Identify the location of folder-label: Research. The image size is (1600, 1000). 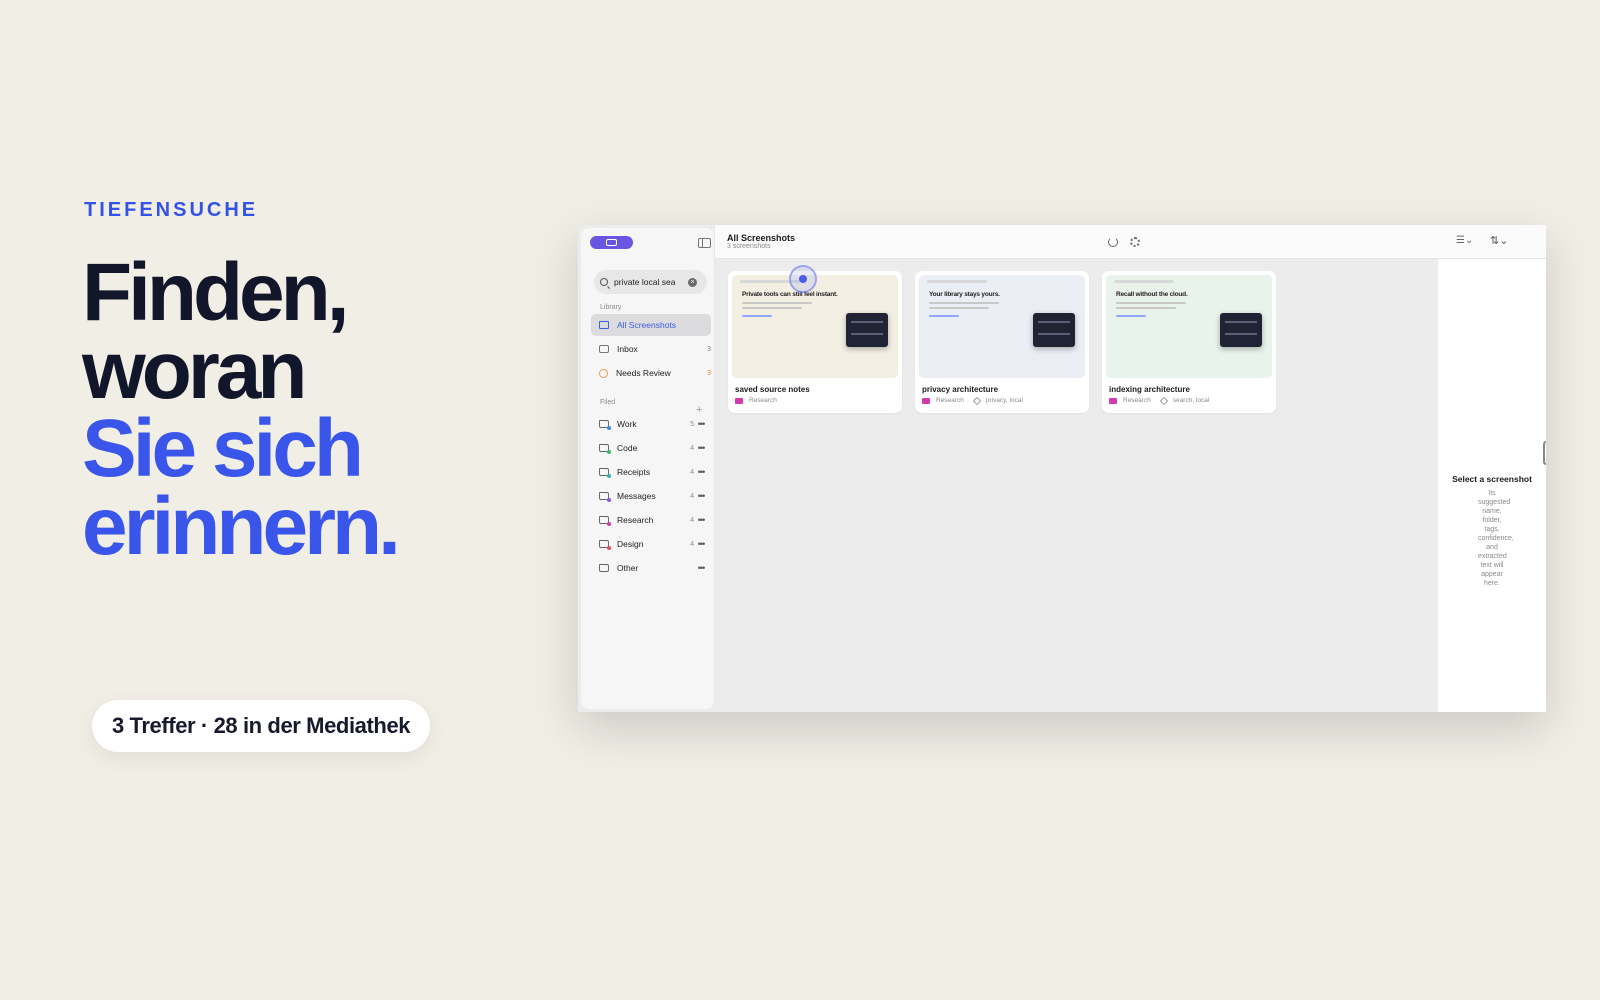
(635, 520).